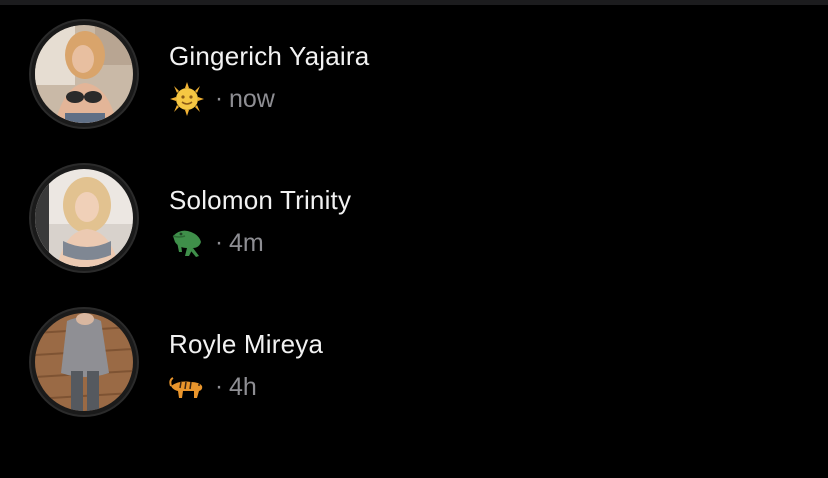 Image resolution: width=828 pixels, height=478 pixels. Describe the element at coordinates (187, 243) in the screenshot. I see `crocodile-icon` at that location.